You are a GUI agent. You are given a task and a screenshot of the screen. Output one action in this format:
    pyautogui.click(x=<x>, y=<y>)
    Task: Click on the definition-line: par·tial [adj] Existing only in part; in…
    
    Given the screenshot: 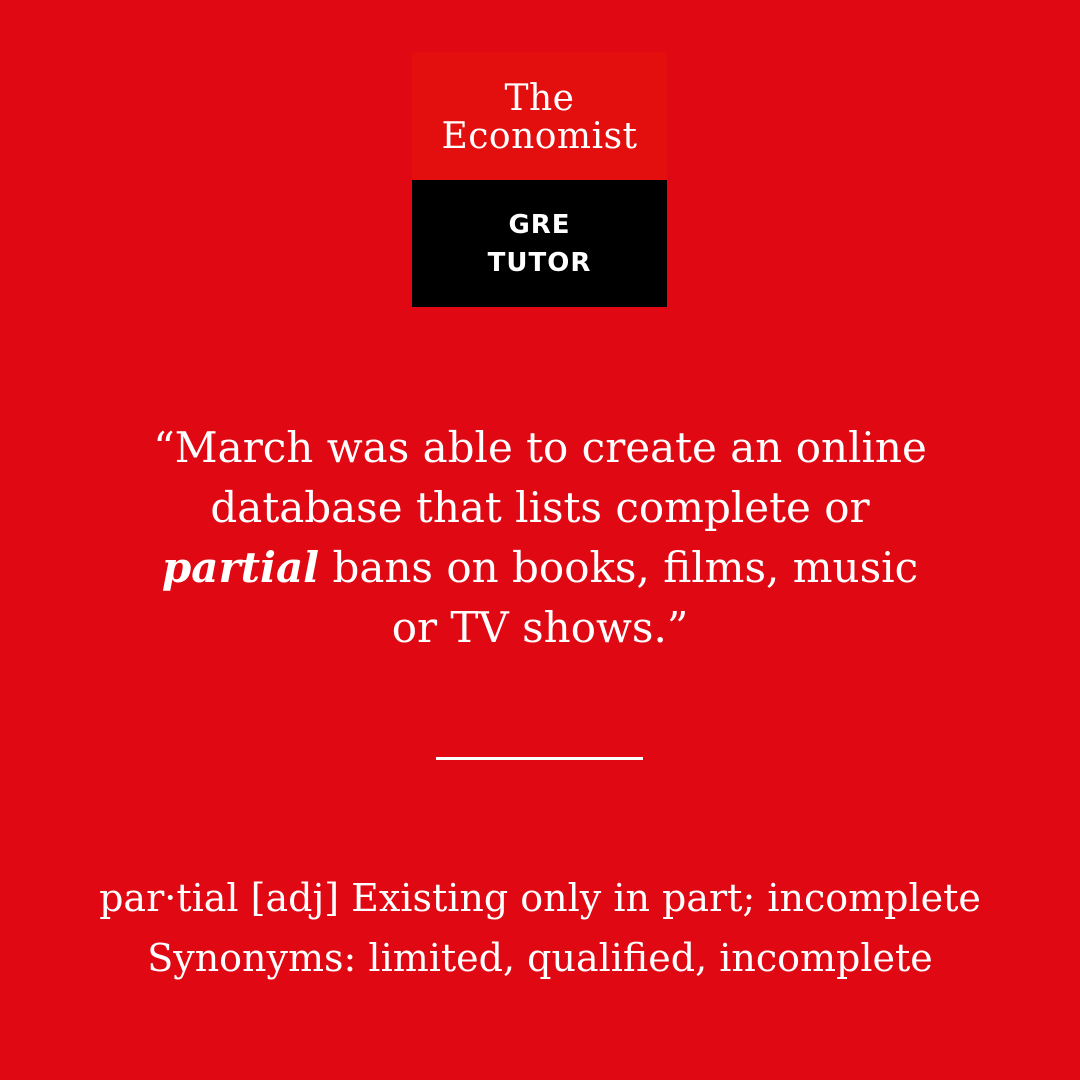 What is the action you would take?
    pyautogui.click(x=540, y=898)
    